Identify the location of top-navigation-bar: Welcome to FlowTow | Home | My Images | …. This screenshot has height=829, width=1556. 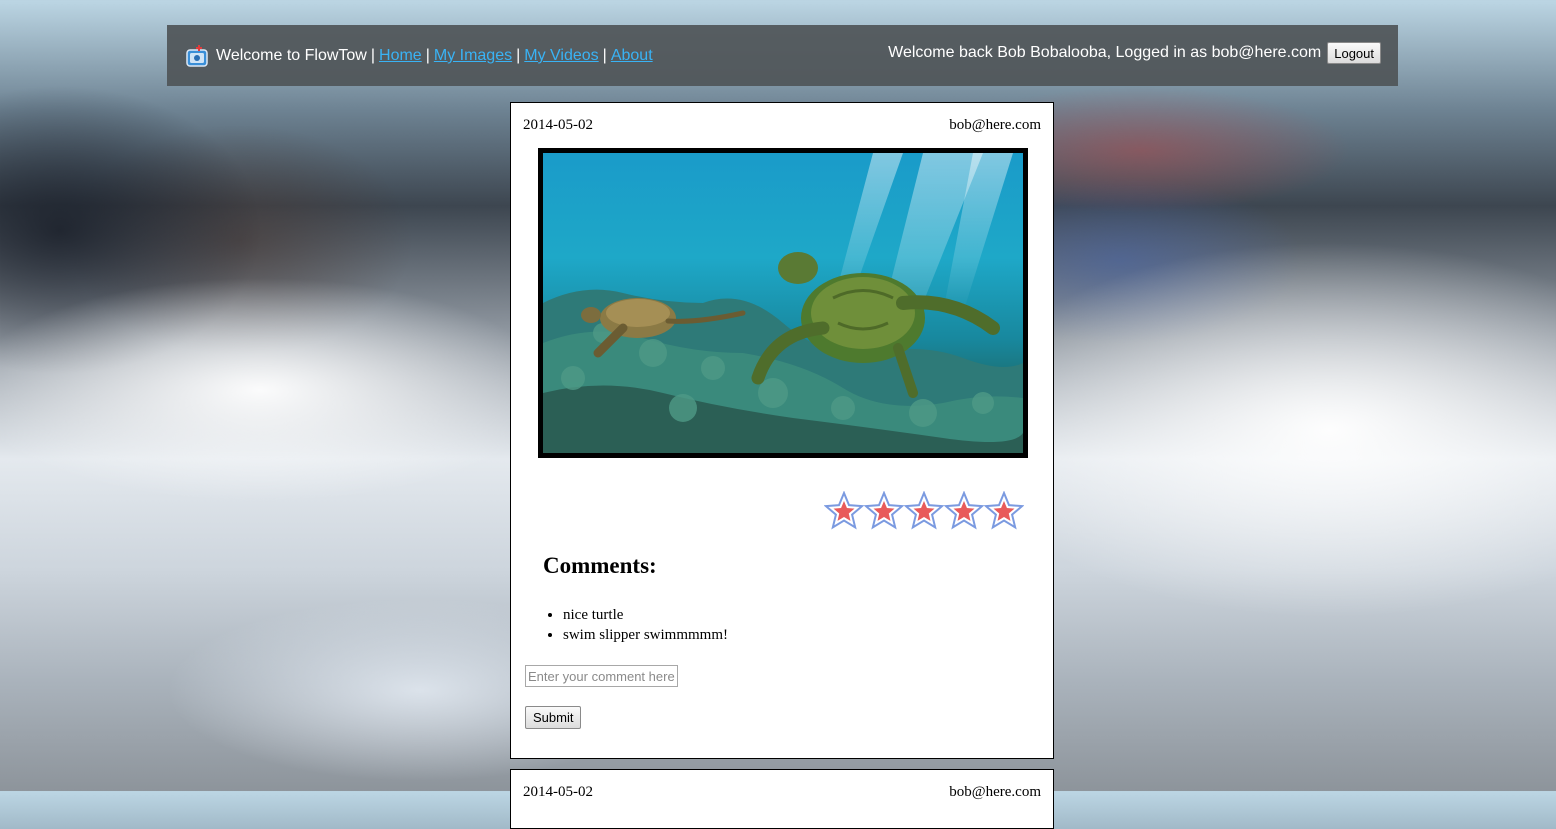
(782, 55).